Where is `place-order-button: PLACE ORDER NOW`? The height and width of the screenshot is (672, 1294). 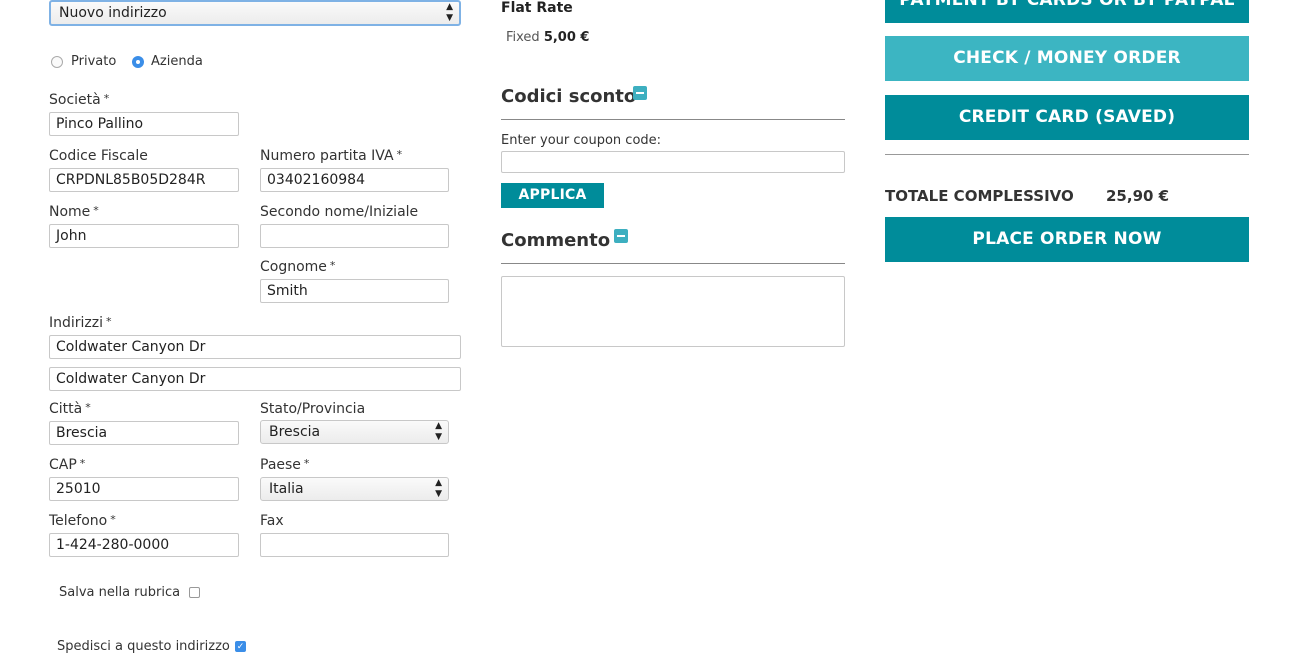
place-order-button: PLACE ORDER NOW is located at coordinates (1067, 239).